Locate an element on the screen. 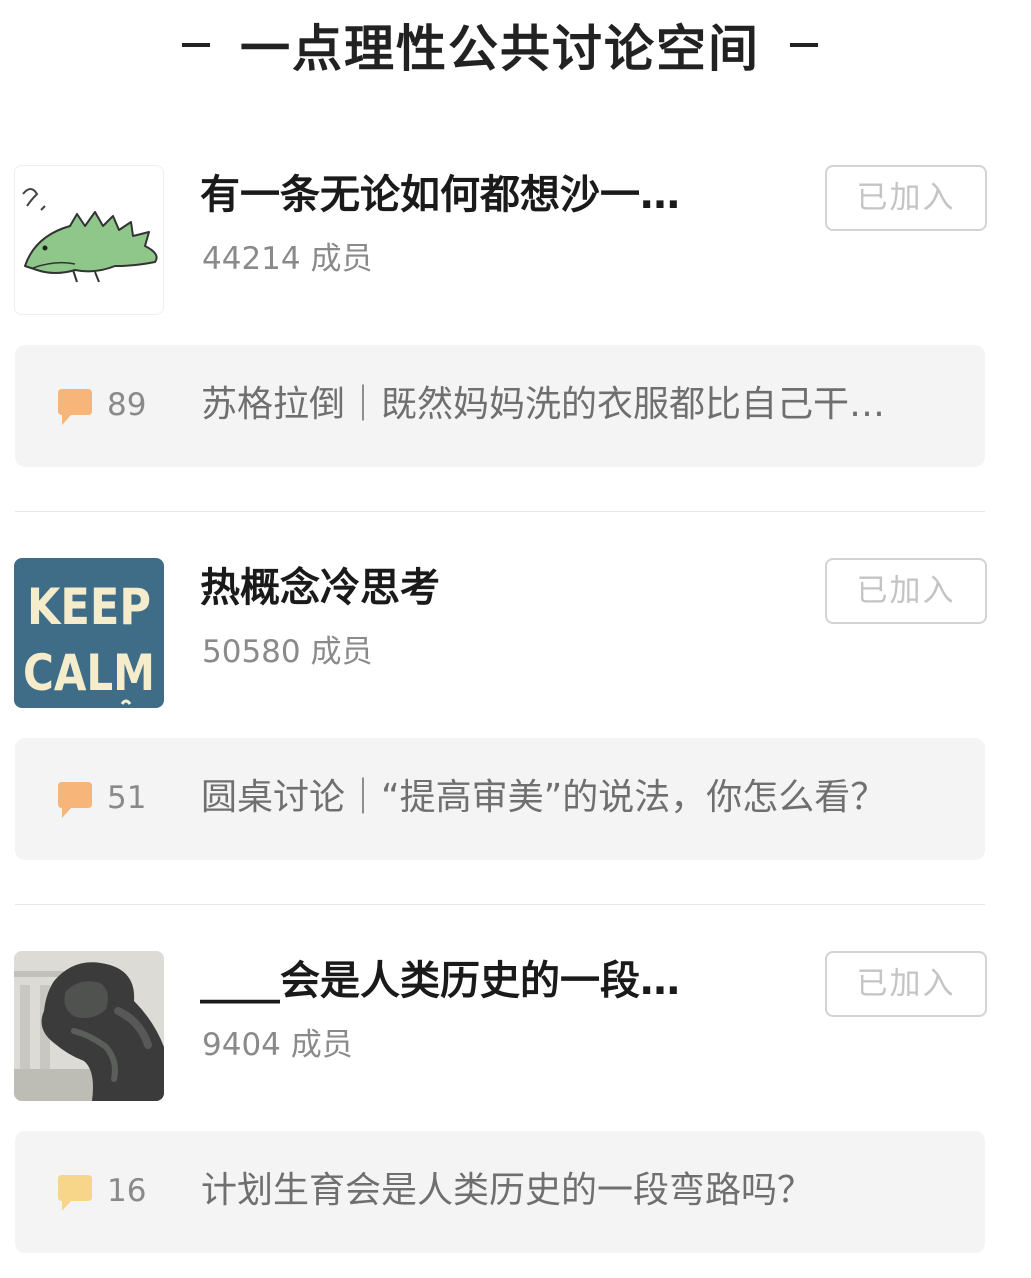 The image size is (1031, 1278). member-count: 50580 成员 is located at coordinates (287, 652).